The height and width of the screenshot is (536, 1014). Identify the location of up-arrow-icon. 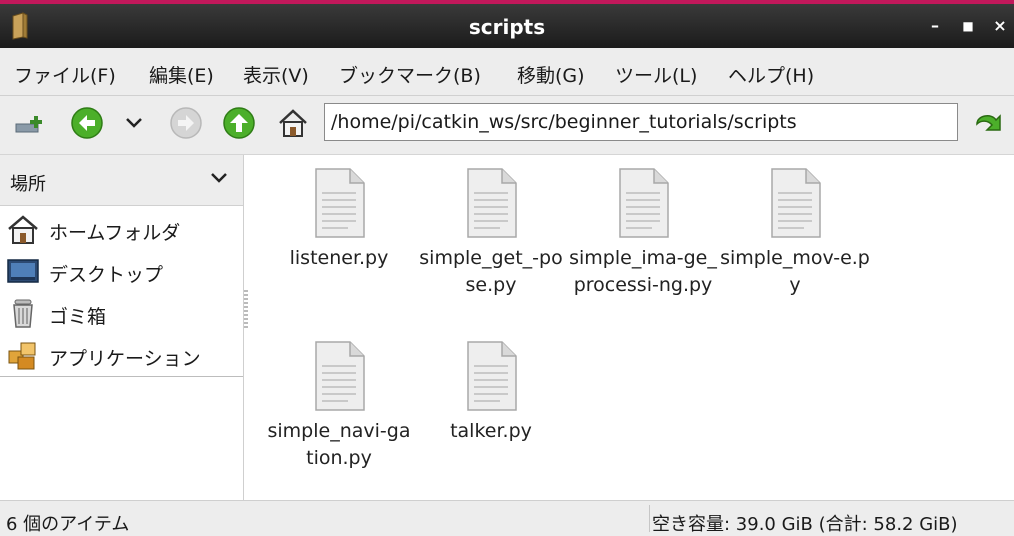
(239, 123).